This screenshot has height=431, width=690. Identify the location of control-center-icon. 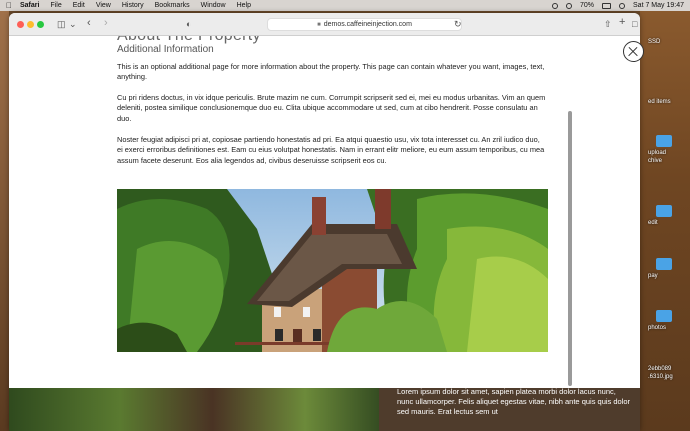
(622, 5).